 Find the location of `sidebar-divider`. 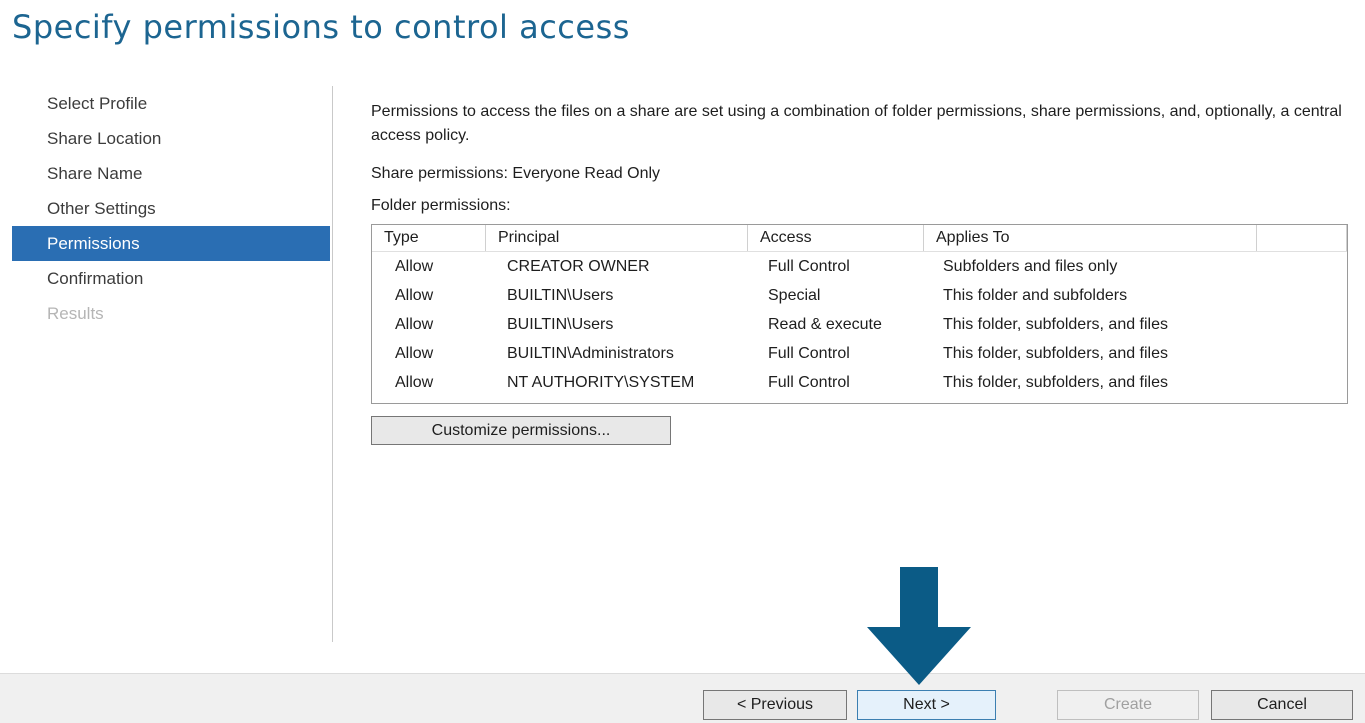

sidebar-divider is located at coordinates (332, 364).